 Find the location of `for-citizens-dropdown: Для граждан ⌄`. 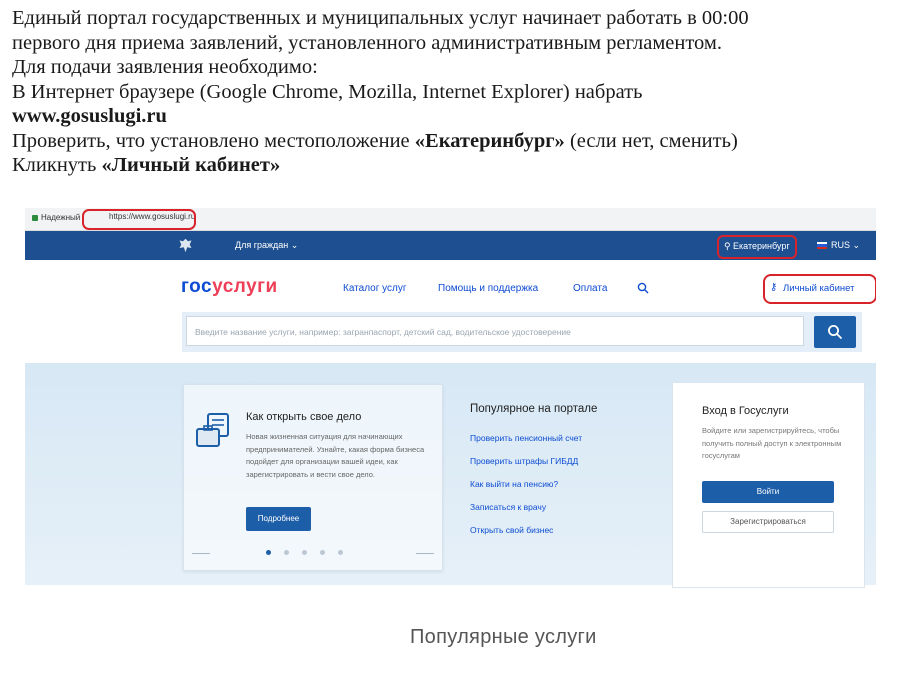

for-citizens-dropdown: Для граждан ⌄ is located at coordinates (266, 245).